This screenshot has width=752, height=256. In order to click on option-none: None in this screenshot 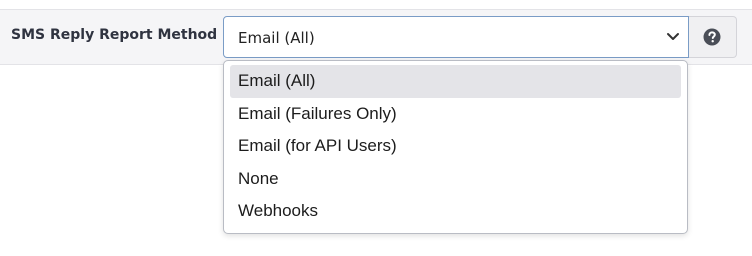, I will do `click(455, 179)`.